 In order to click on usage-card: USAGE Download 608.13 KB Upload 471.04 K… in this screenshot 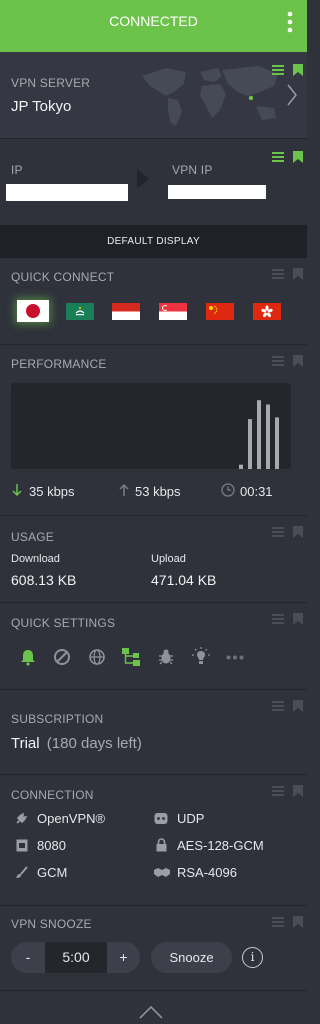, I will do `click(153, 559)`.